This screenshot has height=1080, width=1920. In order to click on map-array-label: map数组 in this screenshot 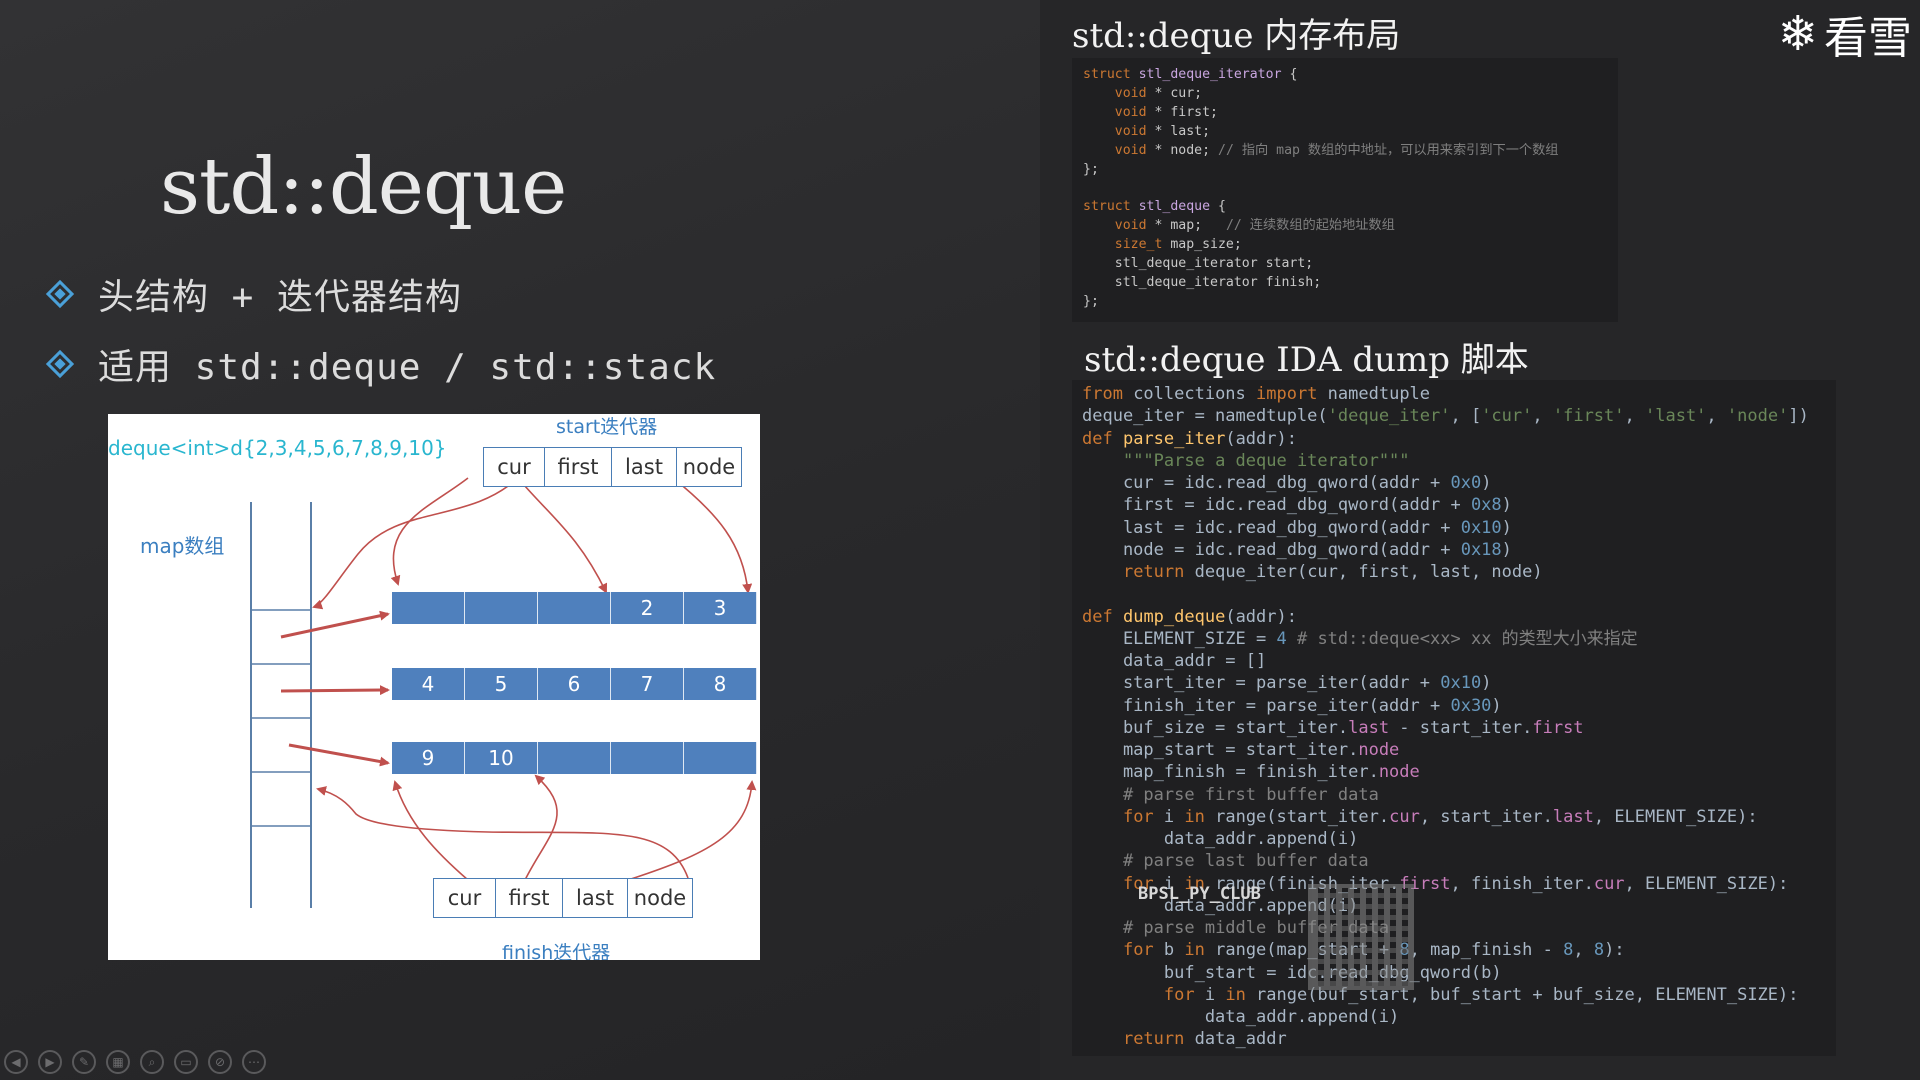, I will do `click(182, 546)`.